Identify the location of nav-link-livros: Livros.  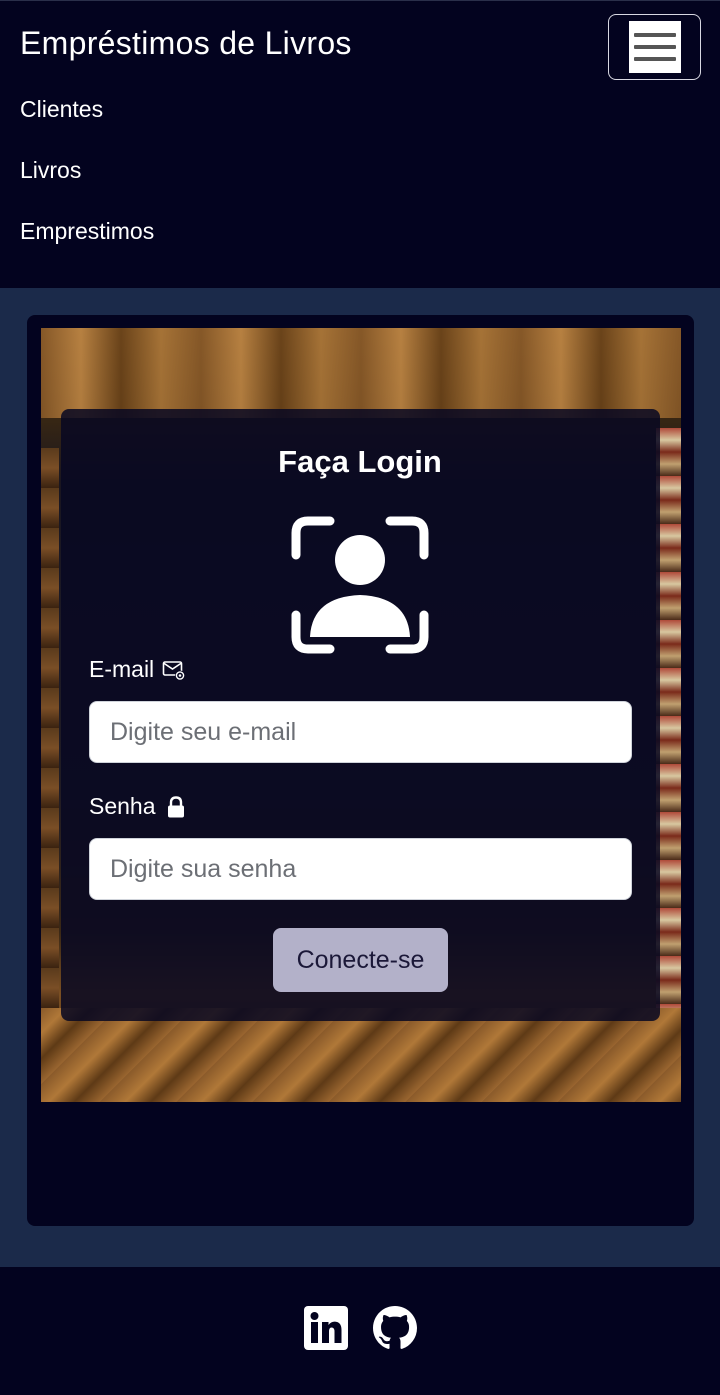
(50, 170).